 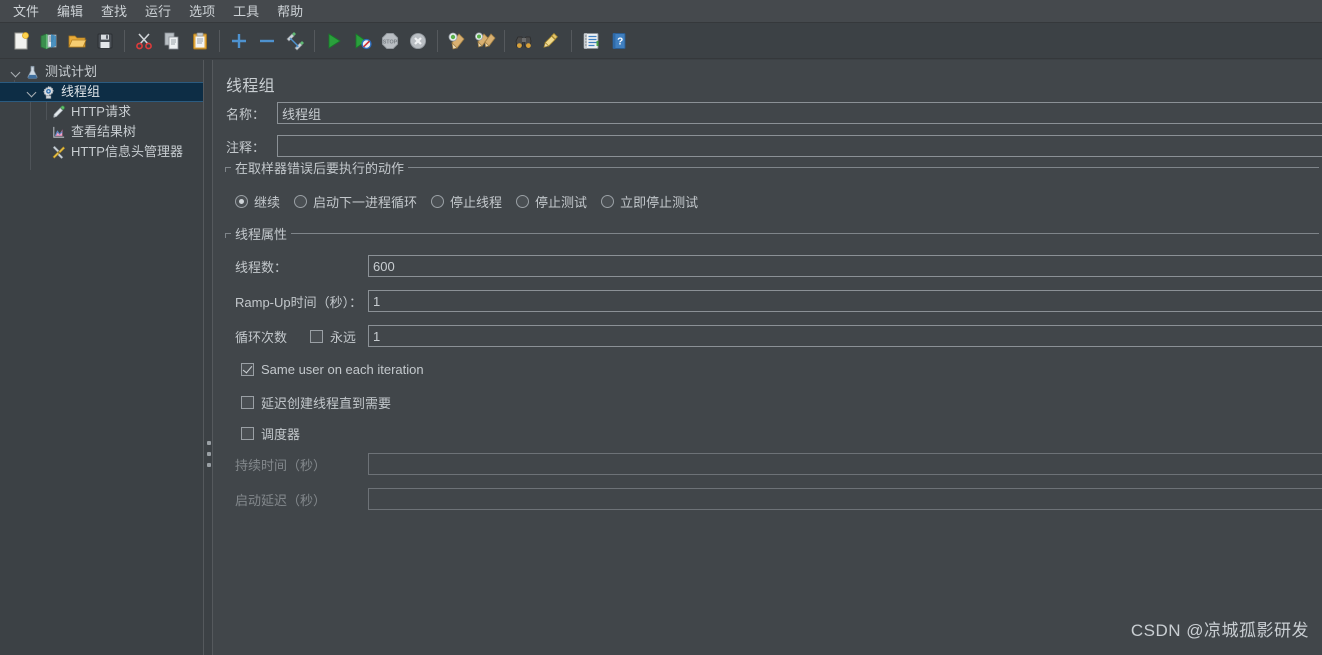 I want to click on toggle-enable-icon, so click(x=294, y=40).